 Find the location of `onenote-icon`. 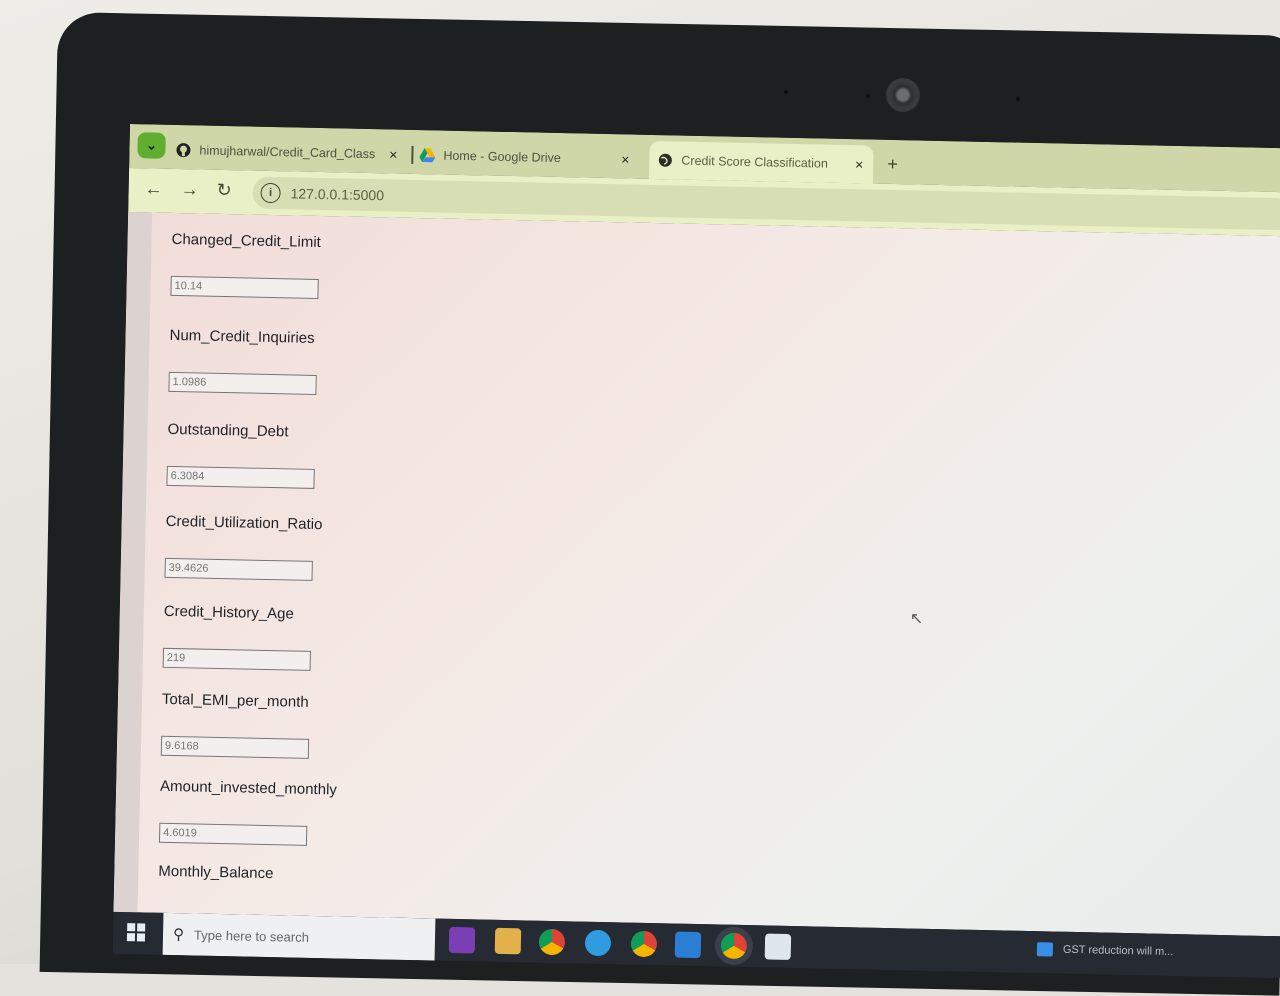

onenote-icon is located at coordinates (462, 940).